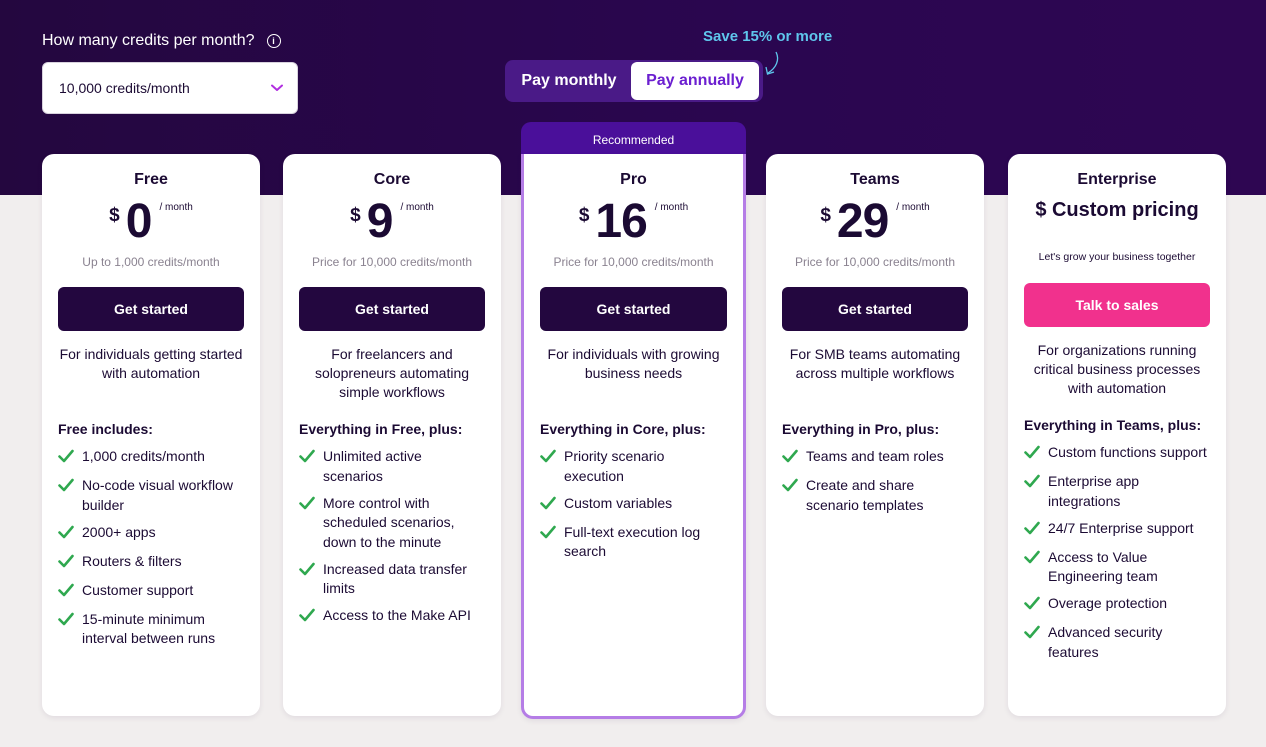 Image resolution: width=1266 pixels, height=747 pixels. I want to click on price-row: $ 0 / month, so click(151, 223).